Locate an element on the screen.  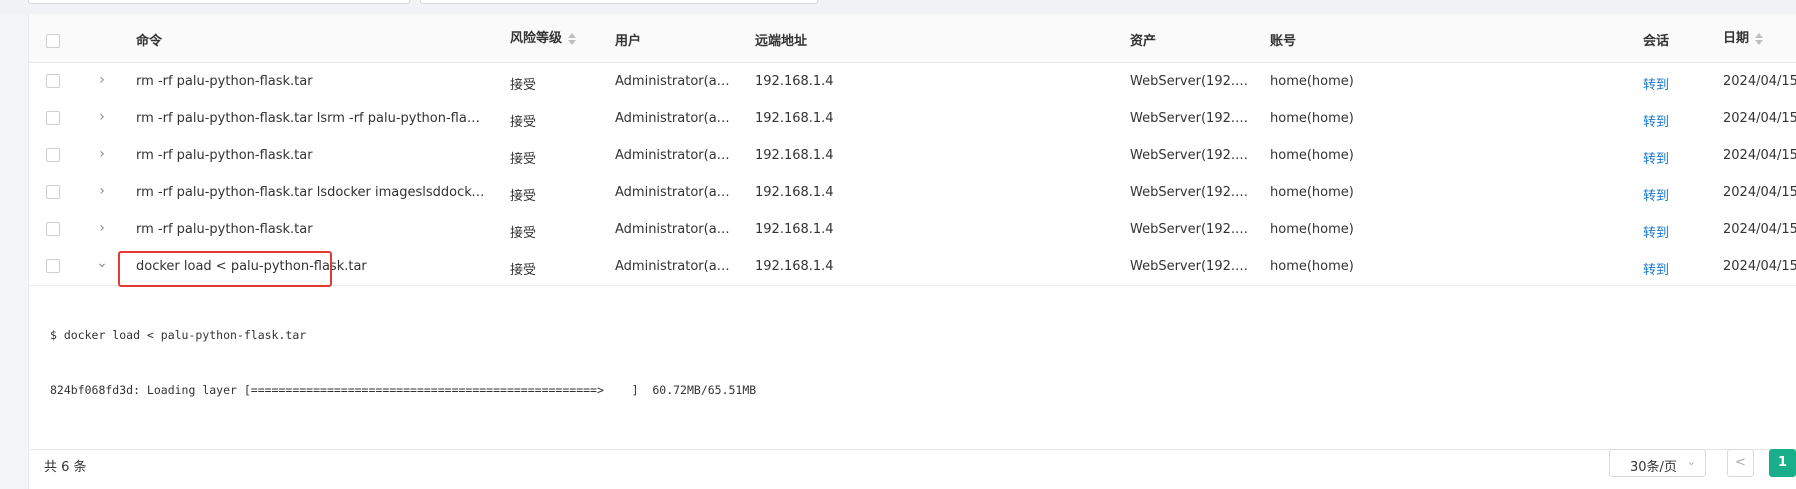
search-input is located at coordinates (219, 2).